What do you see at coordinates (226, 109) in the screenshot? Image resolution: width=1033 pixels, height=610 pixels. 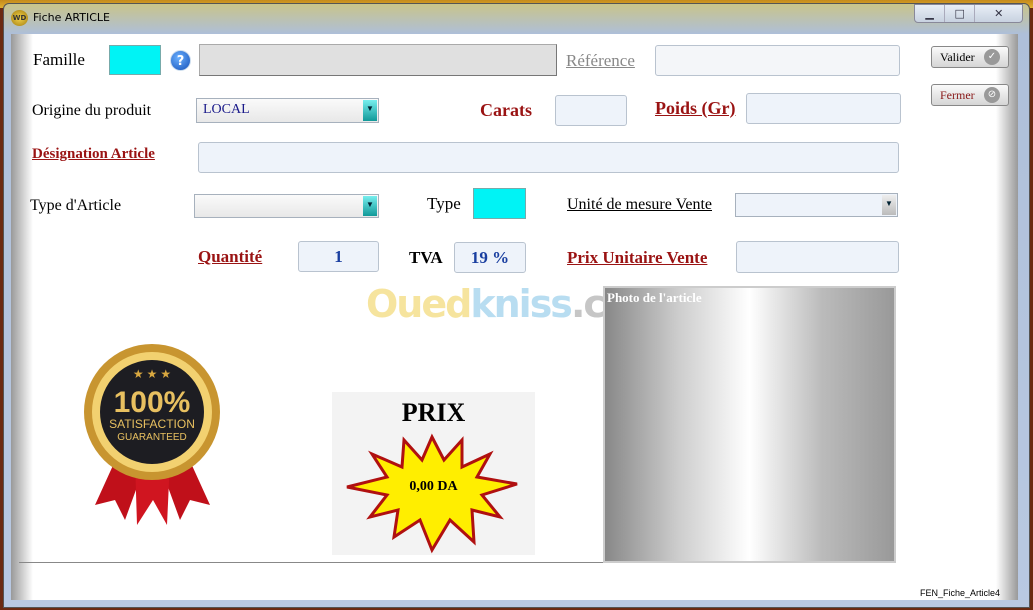 I see `origine-value: LOCAL` at bounding box center [226, 109].